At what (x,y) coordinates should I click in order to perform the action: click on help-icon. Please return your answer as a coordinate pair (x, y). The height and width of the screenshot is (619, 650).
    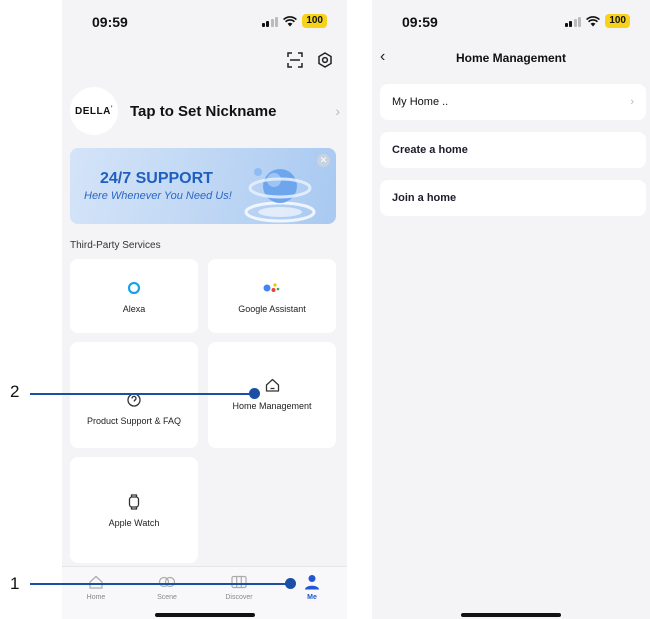
    Looking at the image, I should click on (134, 400).